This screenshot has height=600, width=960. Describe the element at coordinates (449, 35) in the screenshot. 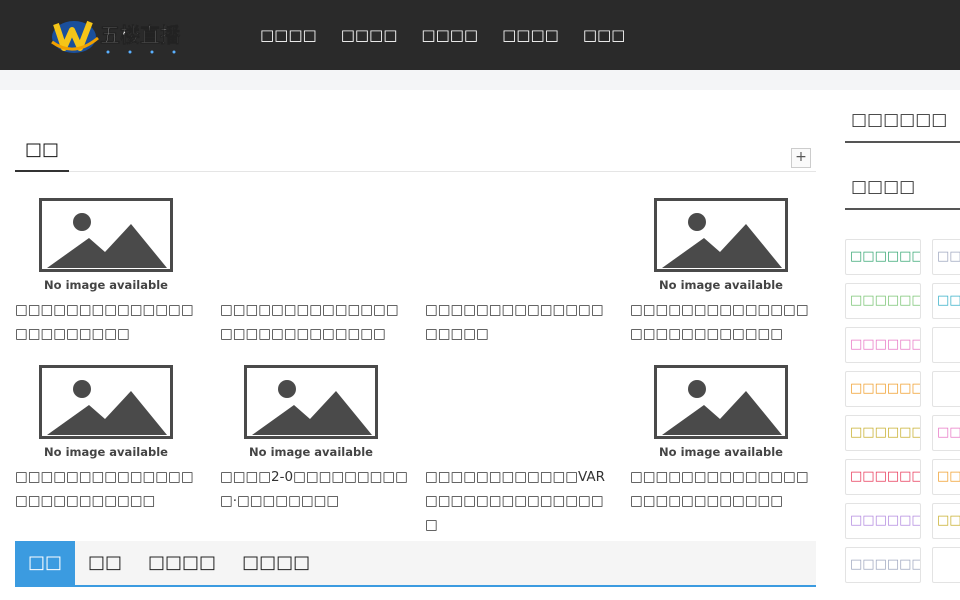

I see `nav-item-3: □□□□` at that location.